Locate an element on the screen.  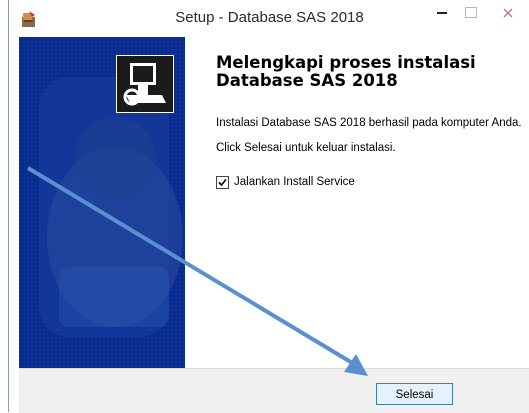
window-title: Setup - Database SAS 2018 is located at coordinates (269, 17).